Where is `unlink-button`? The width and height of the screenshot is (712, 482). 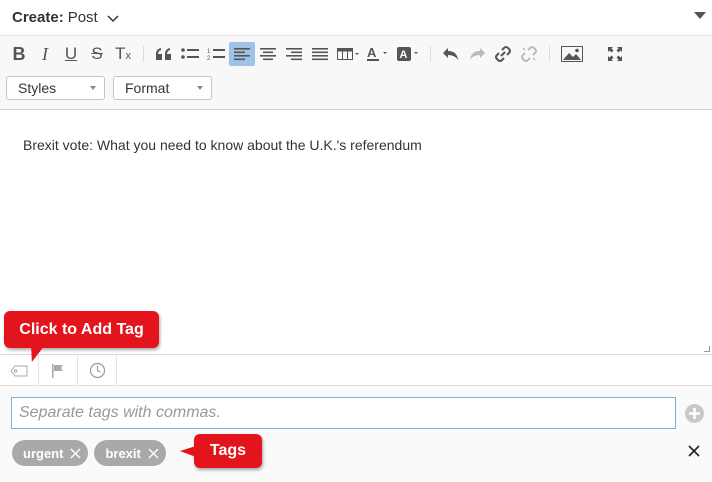 unlink-button is located at coordinates (529, 54).